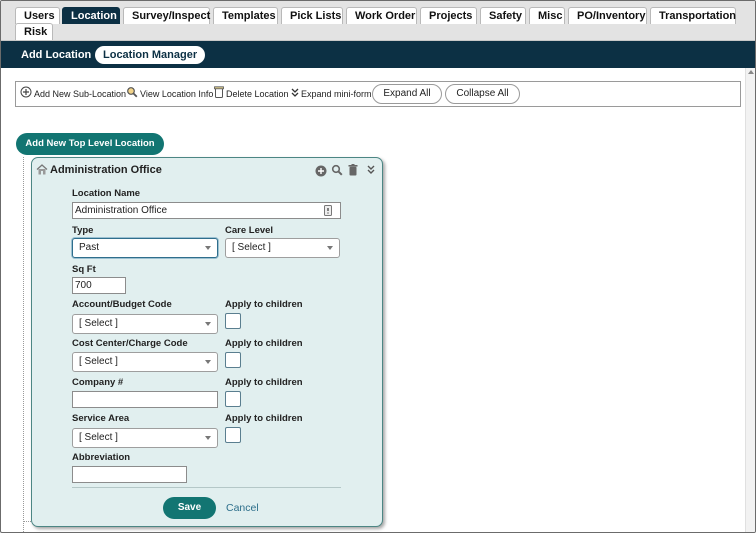 The width and height of the screenshot is (756, 533). Describe the element at coordinates (282, 248) in the screenshot. I see `care-level-select: [ Select ]` at that location.